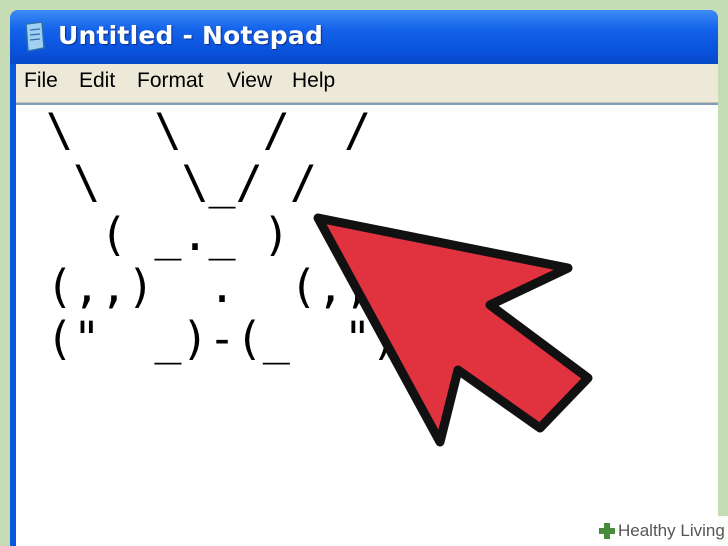  Describe the element at coordinates (97, 81) in the screenshot. I see `menu-edit: Edit` at that location.